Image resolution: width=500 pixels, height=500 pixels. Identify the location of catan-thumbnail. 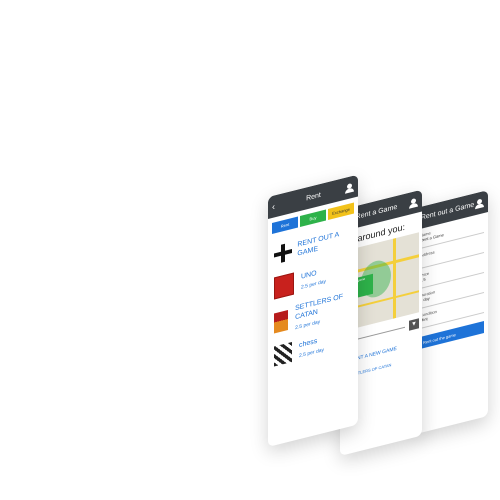
(281, 321).